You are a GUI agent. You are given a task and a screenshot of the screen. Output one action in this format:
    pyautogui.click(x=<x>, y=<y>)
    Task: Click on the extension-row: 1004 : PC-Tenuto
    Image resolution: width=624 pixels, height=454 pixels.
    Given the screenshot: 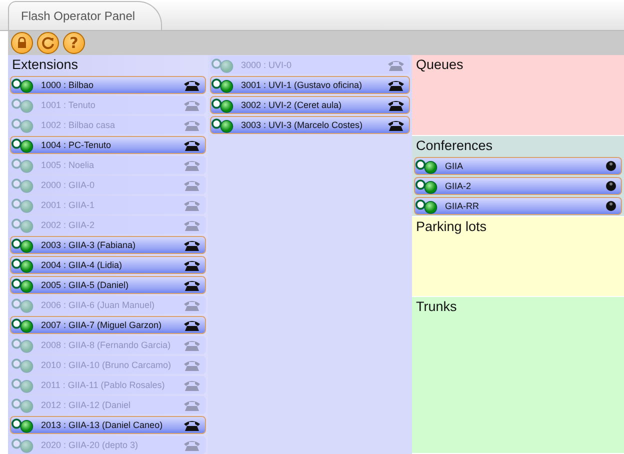 What is the action you would take?
    pyautogui.click(x=108, y=145)
    